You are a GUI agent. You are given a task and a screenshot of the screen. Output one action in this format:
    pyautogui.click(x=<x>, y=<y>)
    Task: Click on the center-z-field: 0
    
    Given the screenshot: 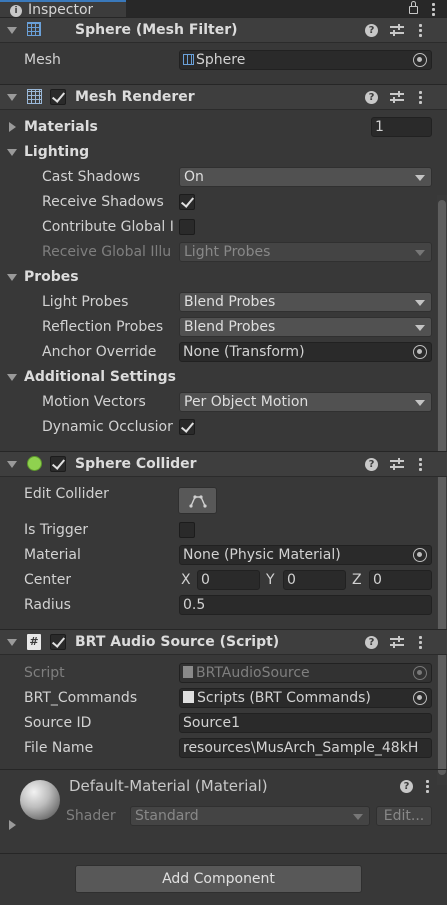 What is the action you would take?
    pyautogui.click(x=400, y=580)
    